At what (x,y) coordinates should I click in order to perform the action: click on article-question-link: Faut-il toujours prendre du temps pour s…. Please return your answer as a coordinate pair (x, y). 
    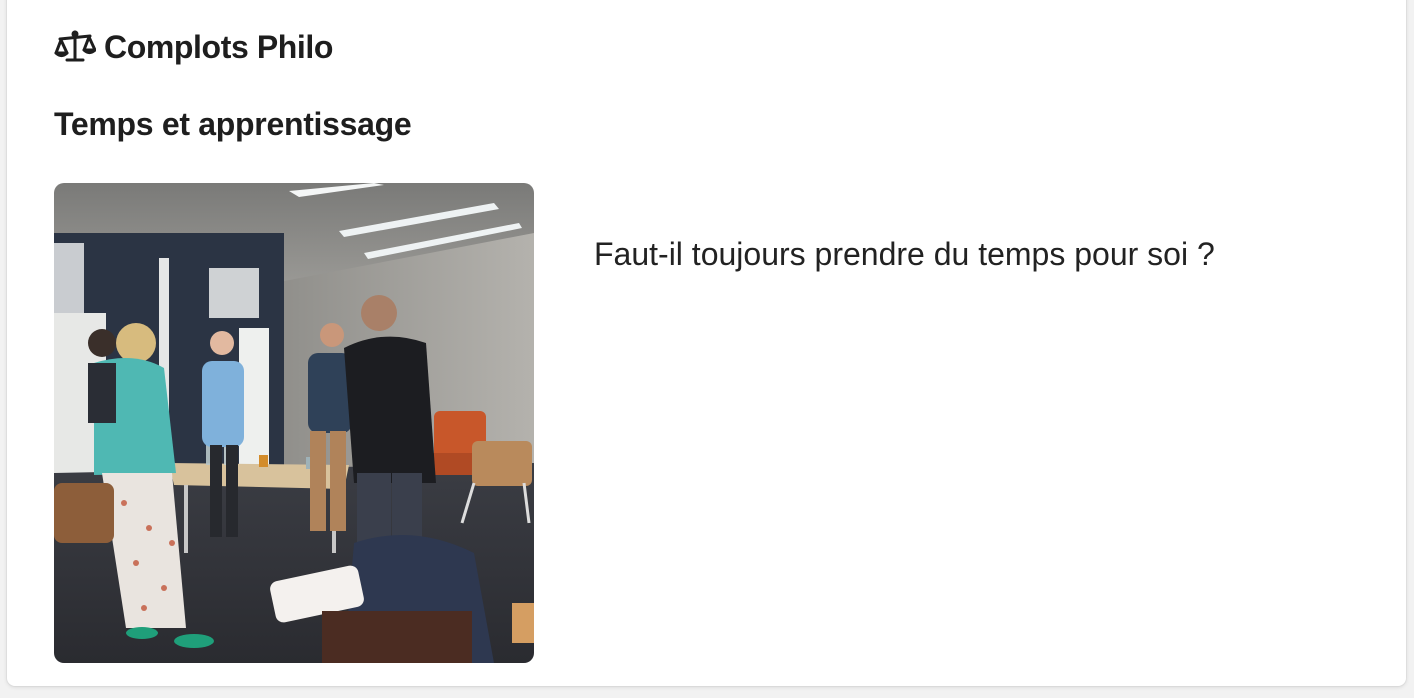
    Looking at the image, I should click on (904, 254).